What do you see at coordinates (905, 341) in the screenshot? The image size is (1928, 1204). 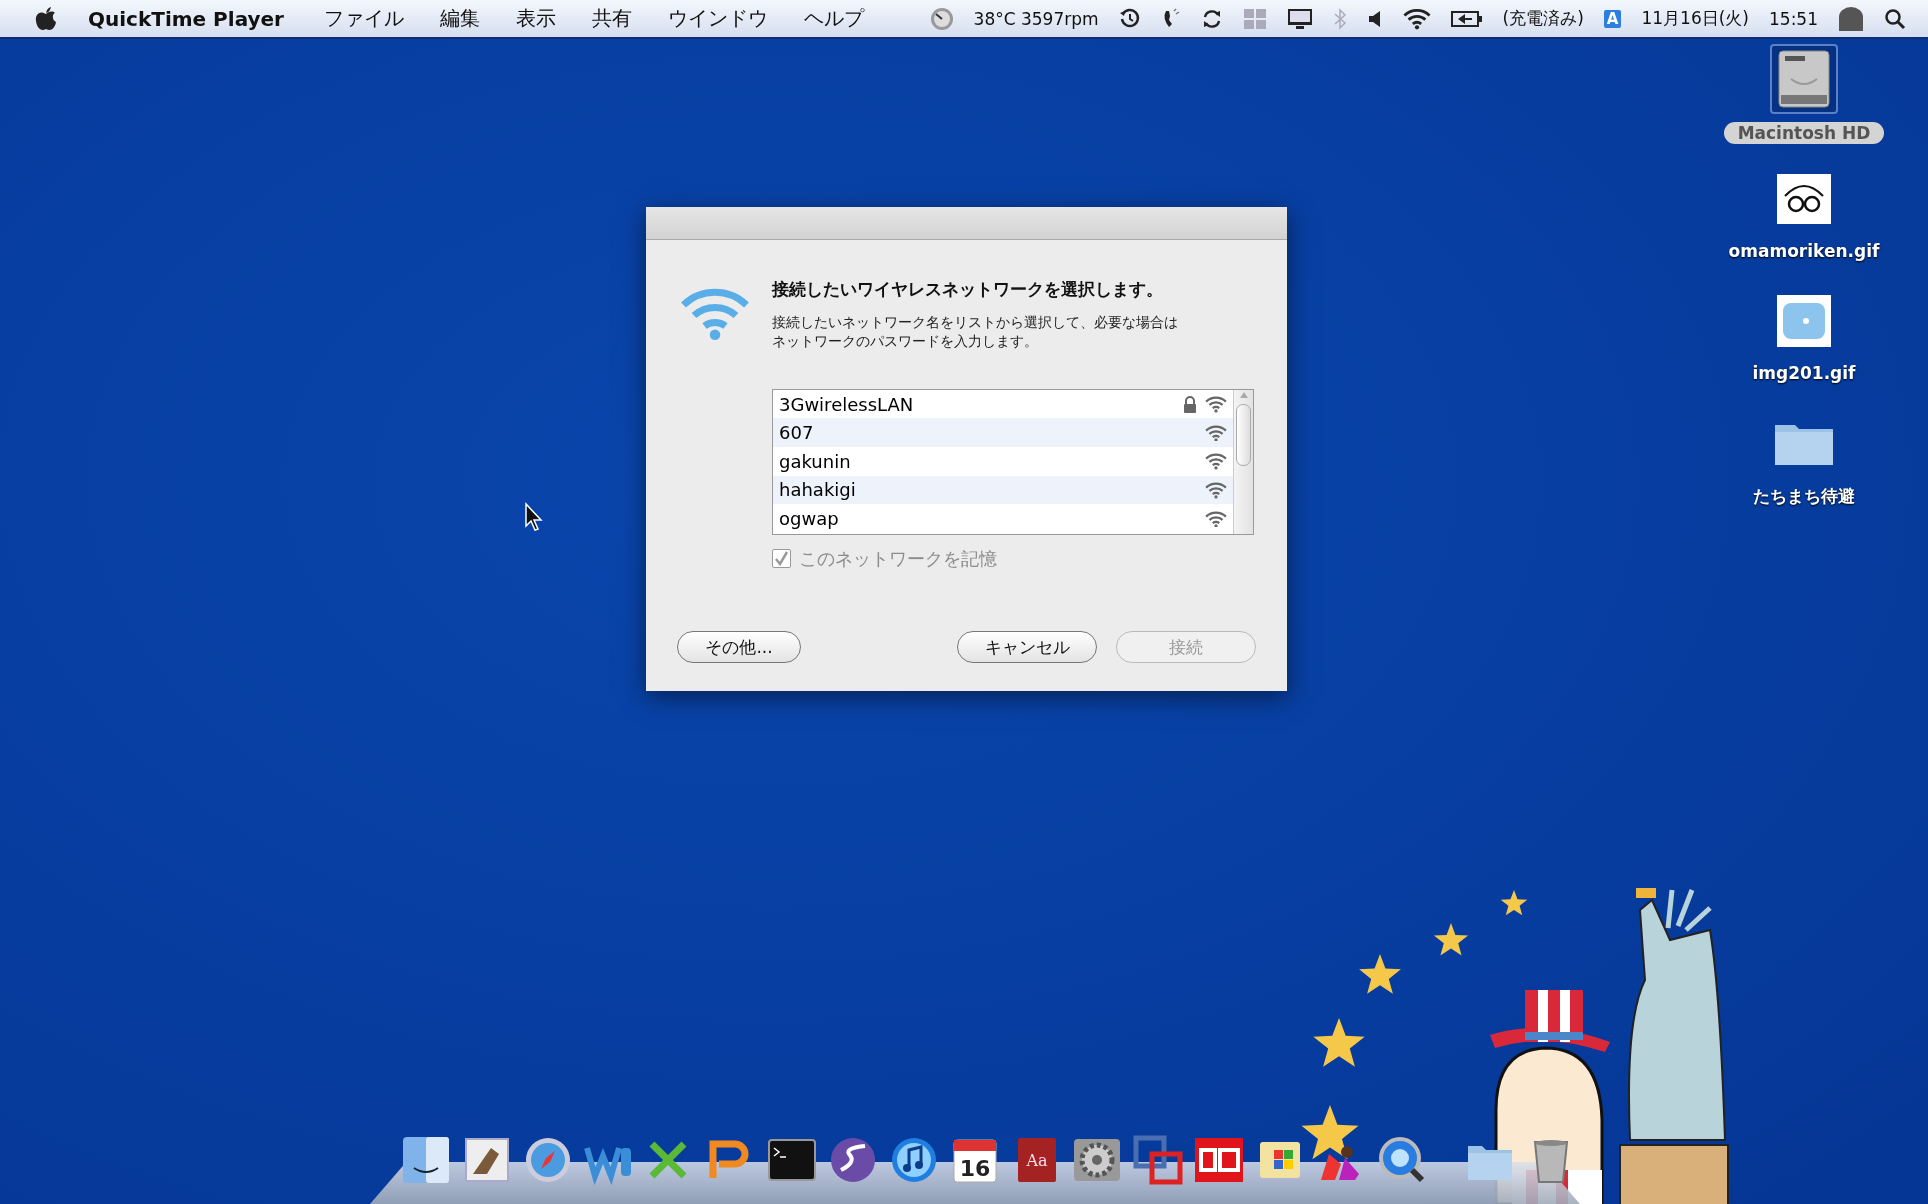 I see `description-line: ネットワークのパスワードを入力します。` at bounding box center [905, 341].